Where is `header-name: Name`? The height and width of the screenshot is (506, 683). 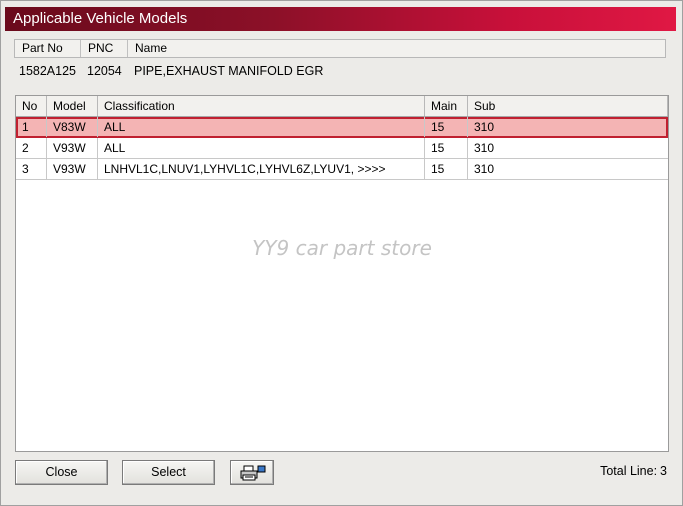
header-name: Name is located at coordinates (151, 48).